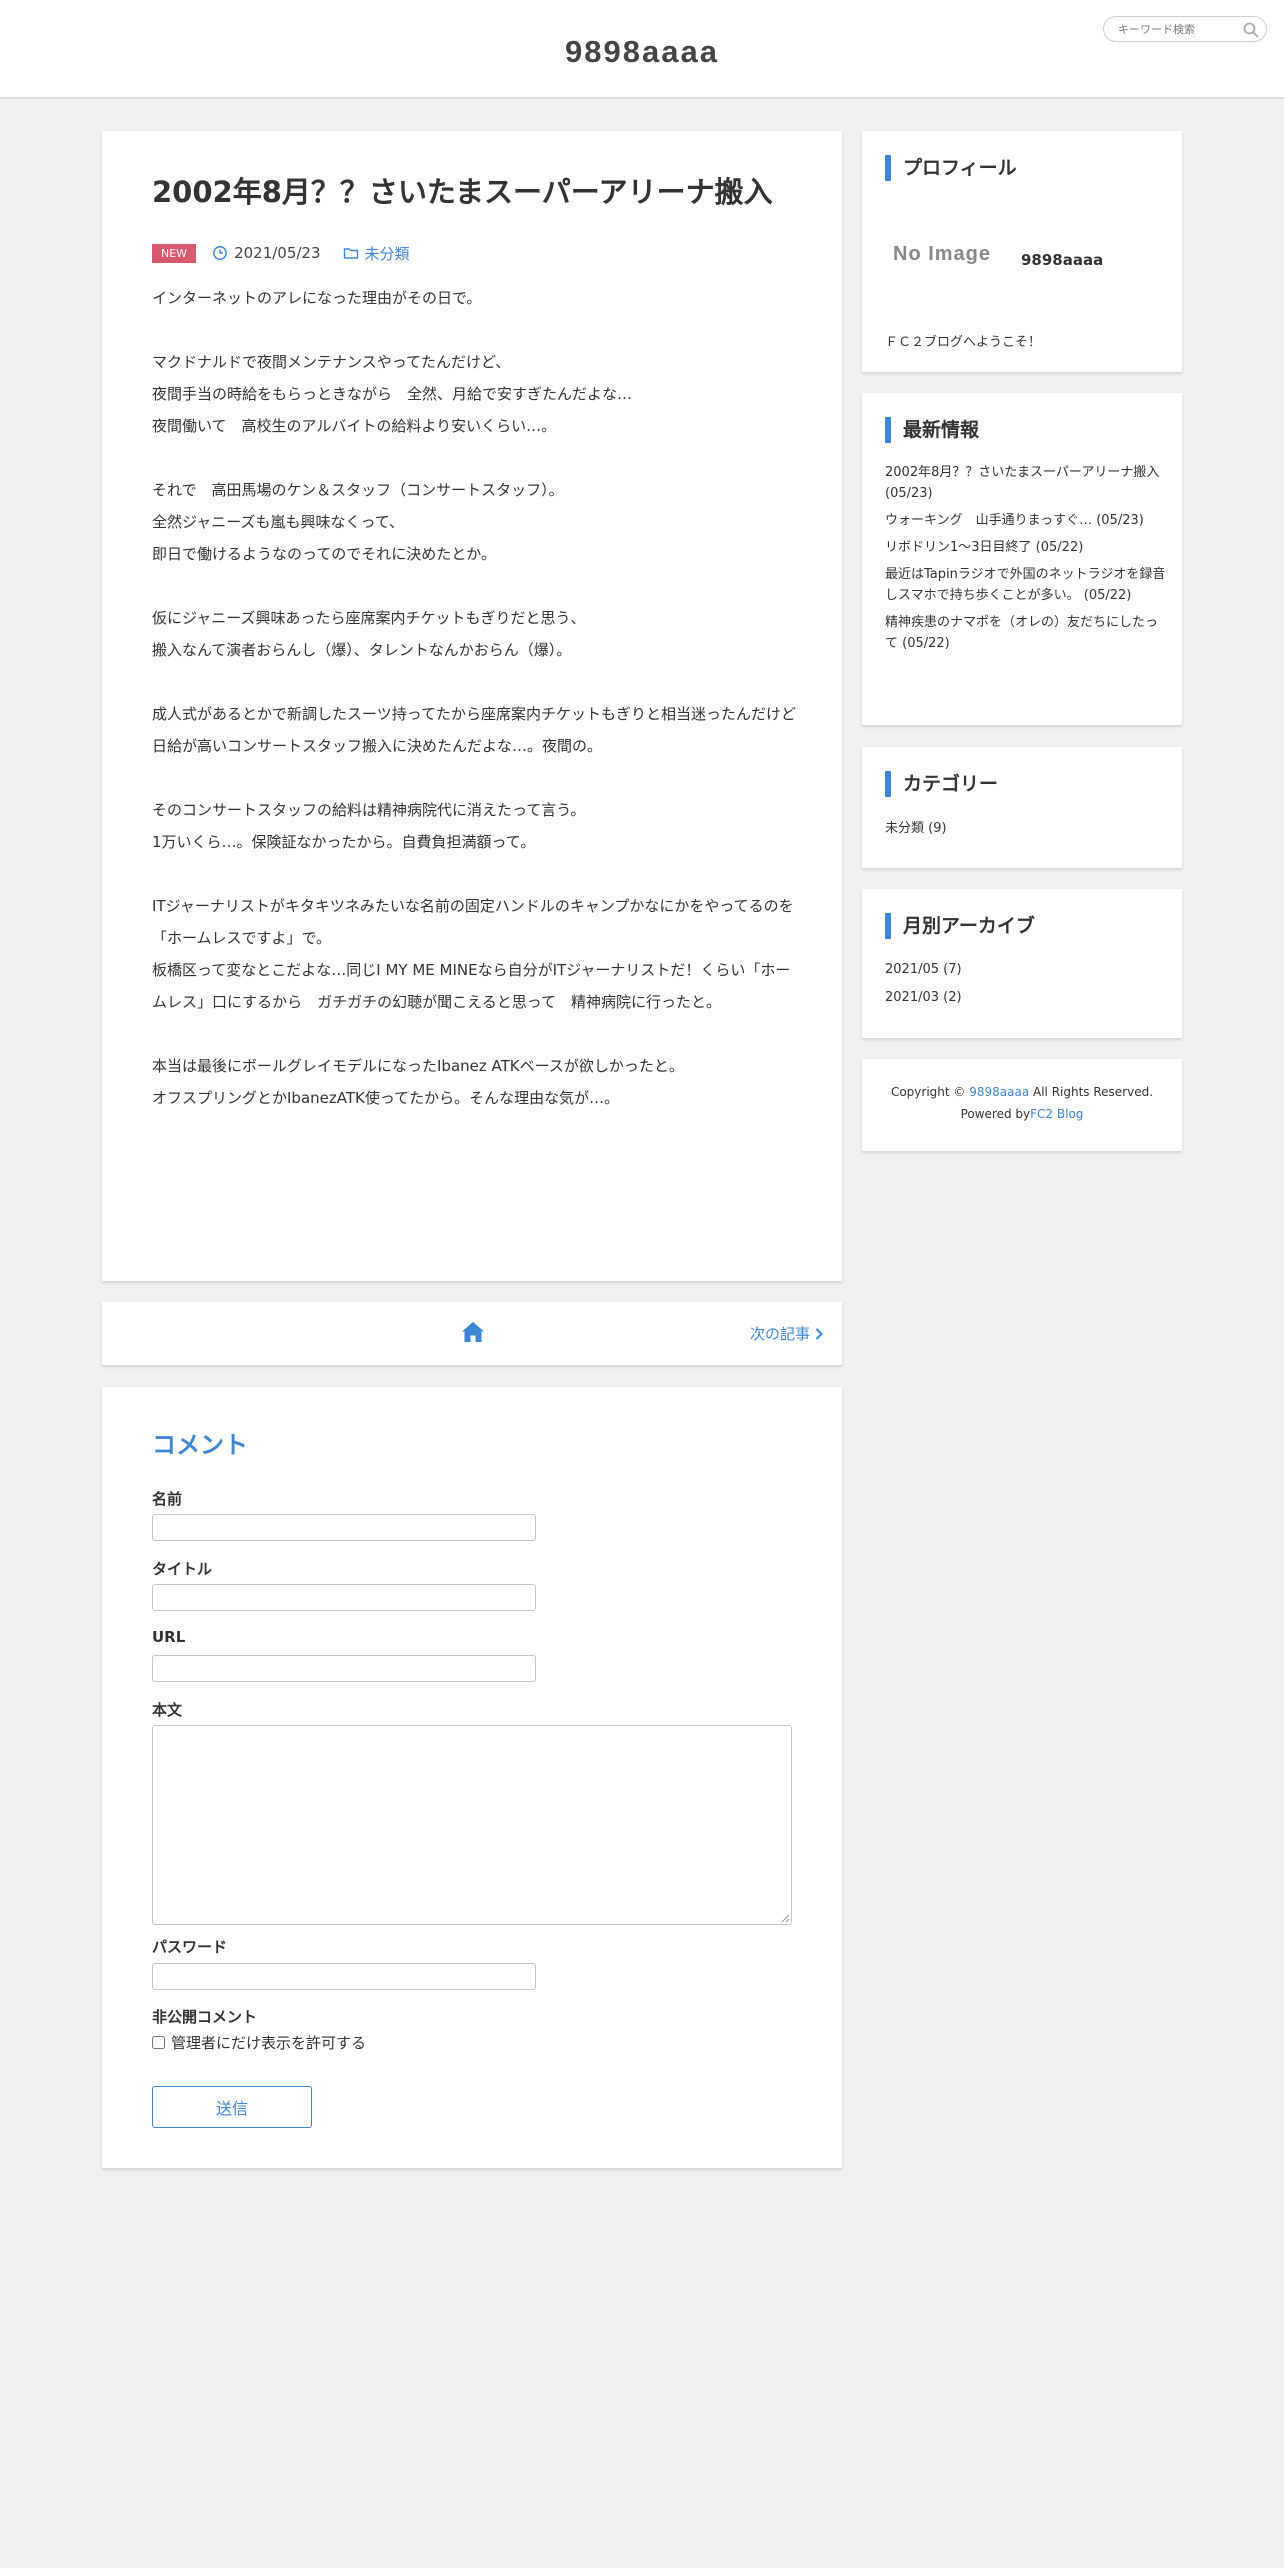  Describe the element at coordinates (995, 1114) in the screenshot. I see `powered-by-prefix: Powered by` at that location.